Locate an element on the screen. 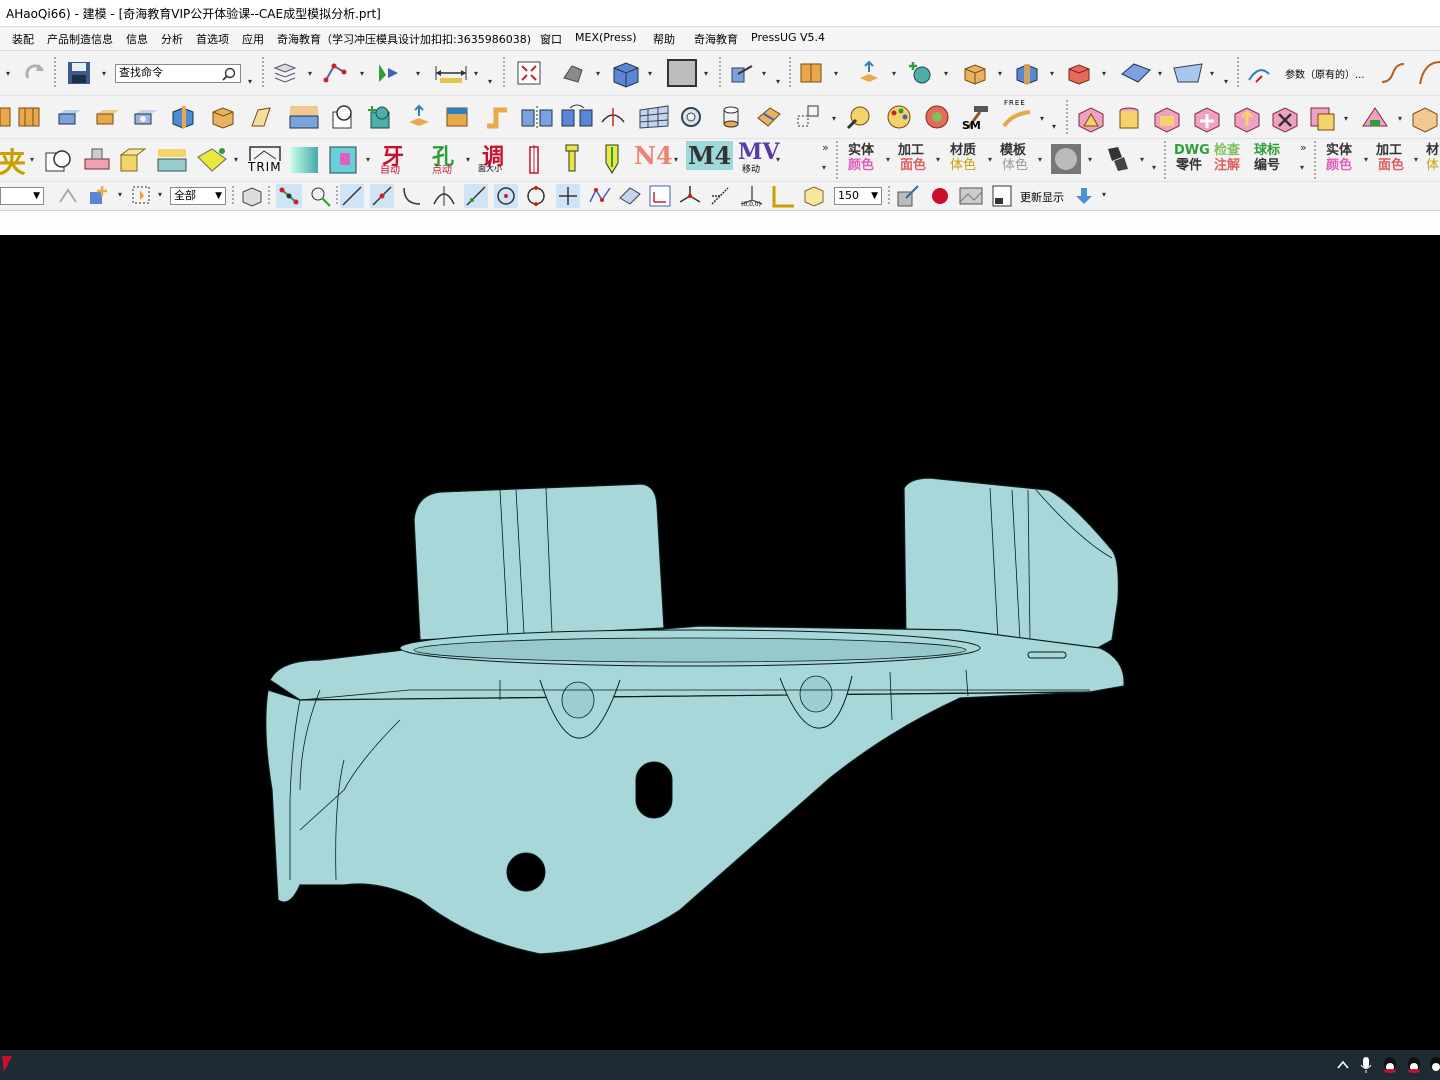 Image resolution: width=1440 pixels, height=1080 pixels. sphere-icon is located at coordinates (1066, 159).